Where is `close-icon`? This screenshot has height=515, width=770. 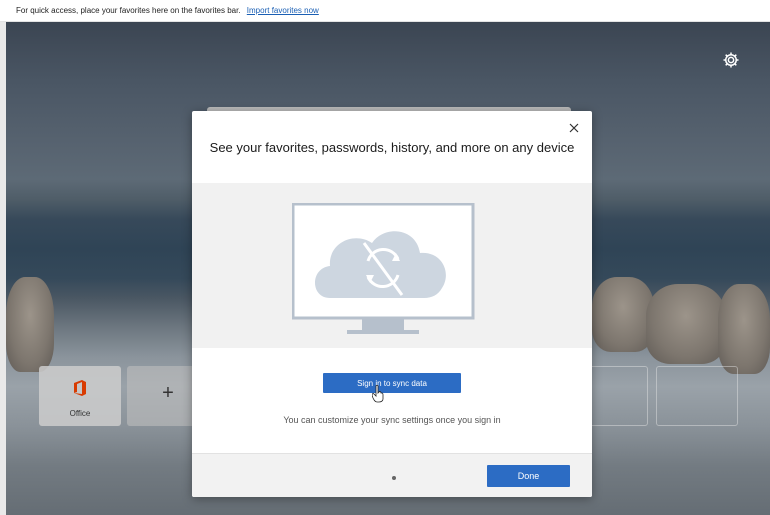 close-icon is located at coordinates (574, 127).